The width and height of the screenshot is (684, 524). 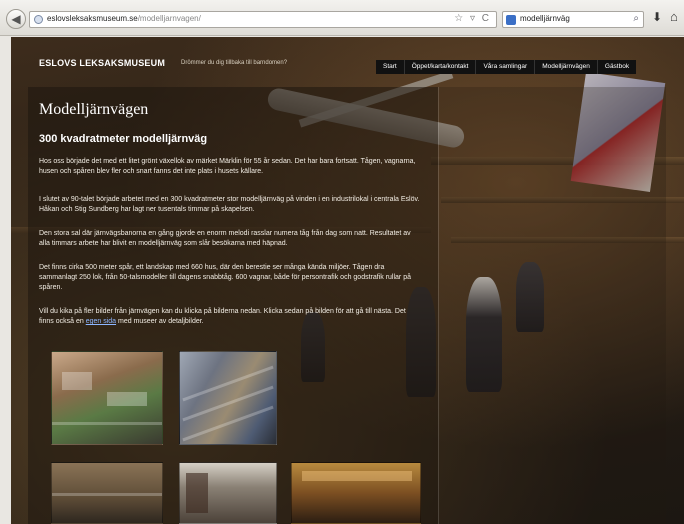 I want to click on home-icon: ⌂, so click(x=674, y=16).